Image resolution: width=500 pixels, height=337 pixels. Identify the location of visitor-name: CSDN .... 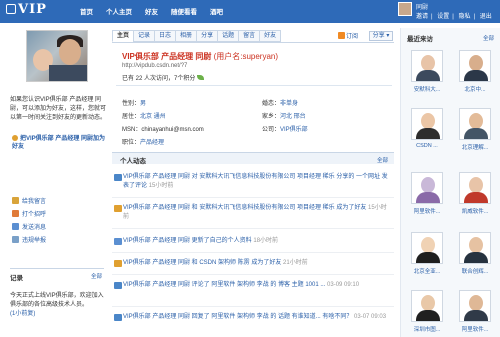
(427, 146).